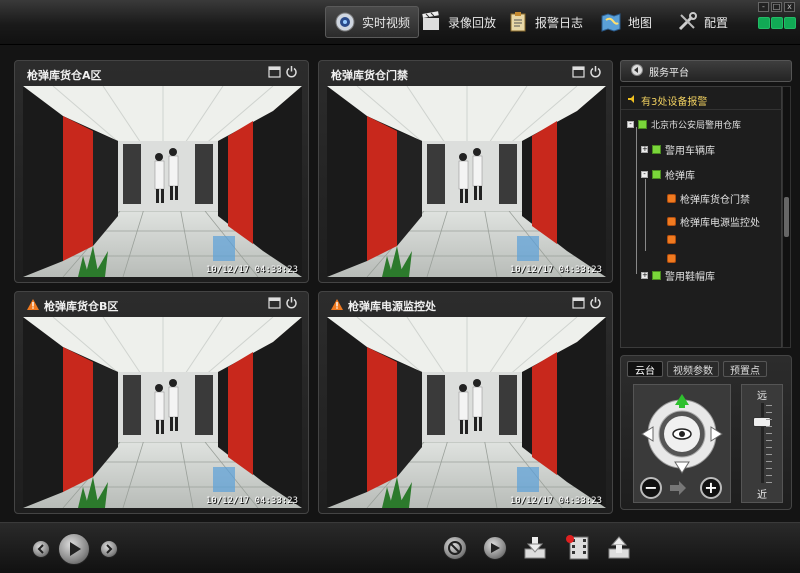  I want to click on video-title-text: 枪弹库货仓A区, so click(64, 75).